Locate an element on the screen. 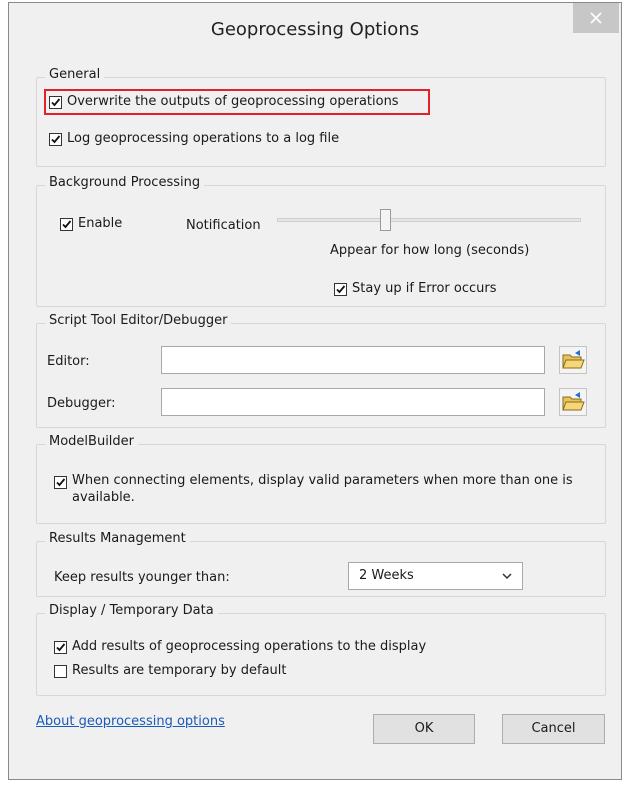  notification-label: Notification is located at coordinates (223, 225).